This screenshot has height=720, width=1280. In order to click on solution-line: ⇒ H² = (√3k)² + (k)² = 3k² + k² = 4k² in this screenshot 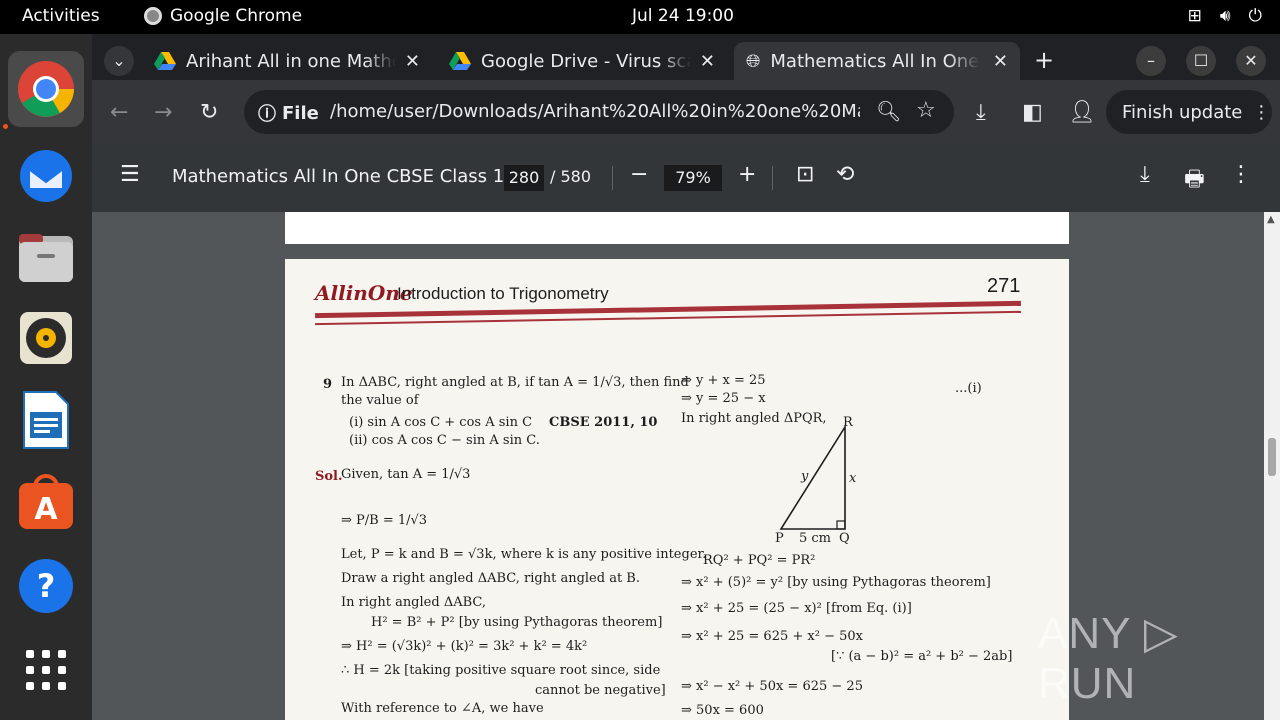, I will do `click(464, 646)`.